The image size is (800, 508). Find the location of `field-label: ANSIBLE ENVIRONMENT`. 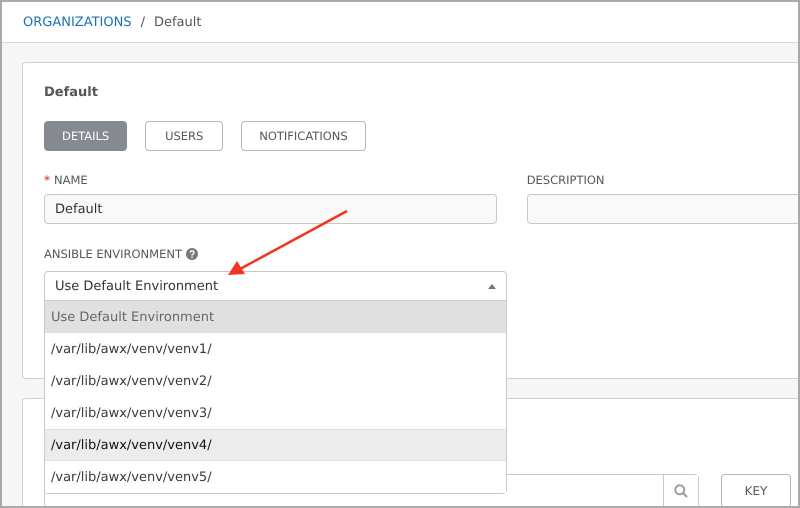

field-label: ANSIBLE ENVIRONMENT is located at coordinates (113, 254).